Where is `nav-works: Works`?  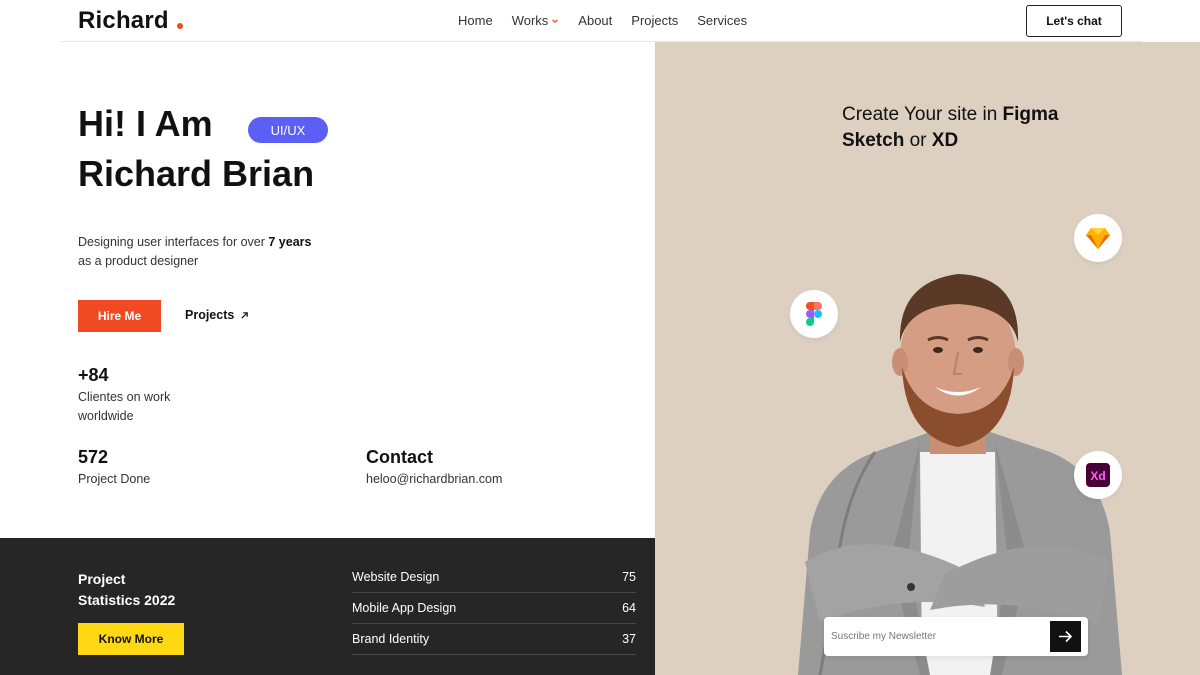 nav-works: Works is located at coordinates (536, 20).